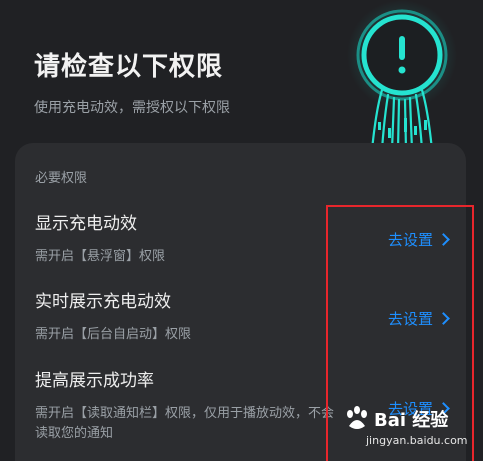 The width and height of the screenshot is (483, 461). Describe the element at coordinates (100, 256) in the screenshot. I see `permission-desc: 需开启【悬浮窗】权限` at that location.